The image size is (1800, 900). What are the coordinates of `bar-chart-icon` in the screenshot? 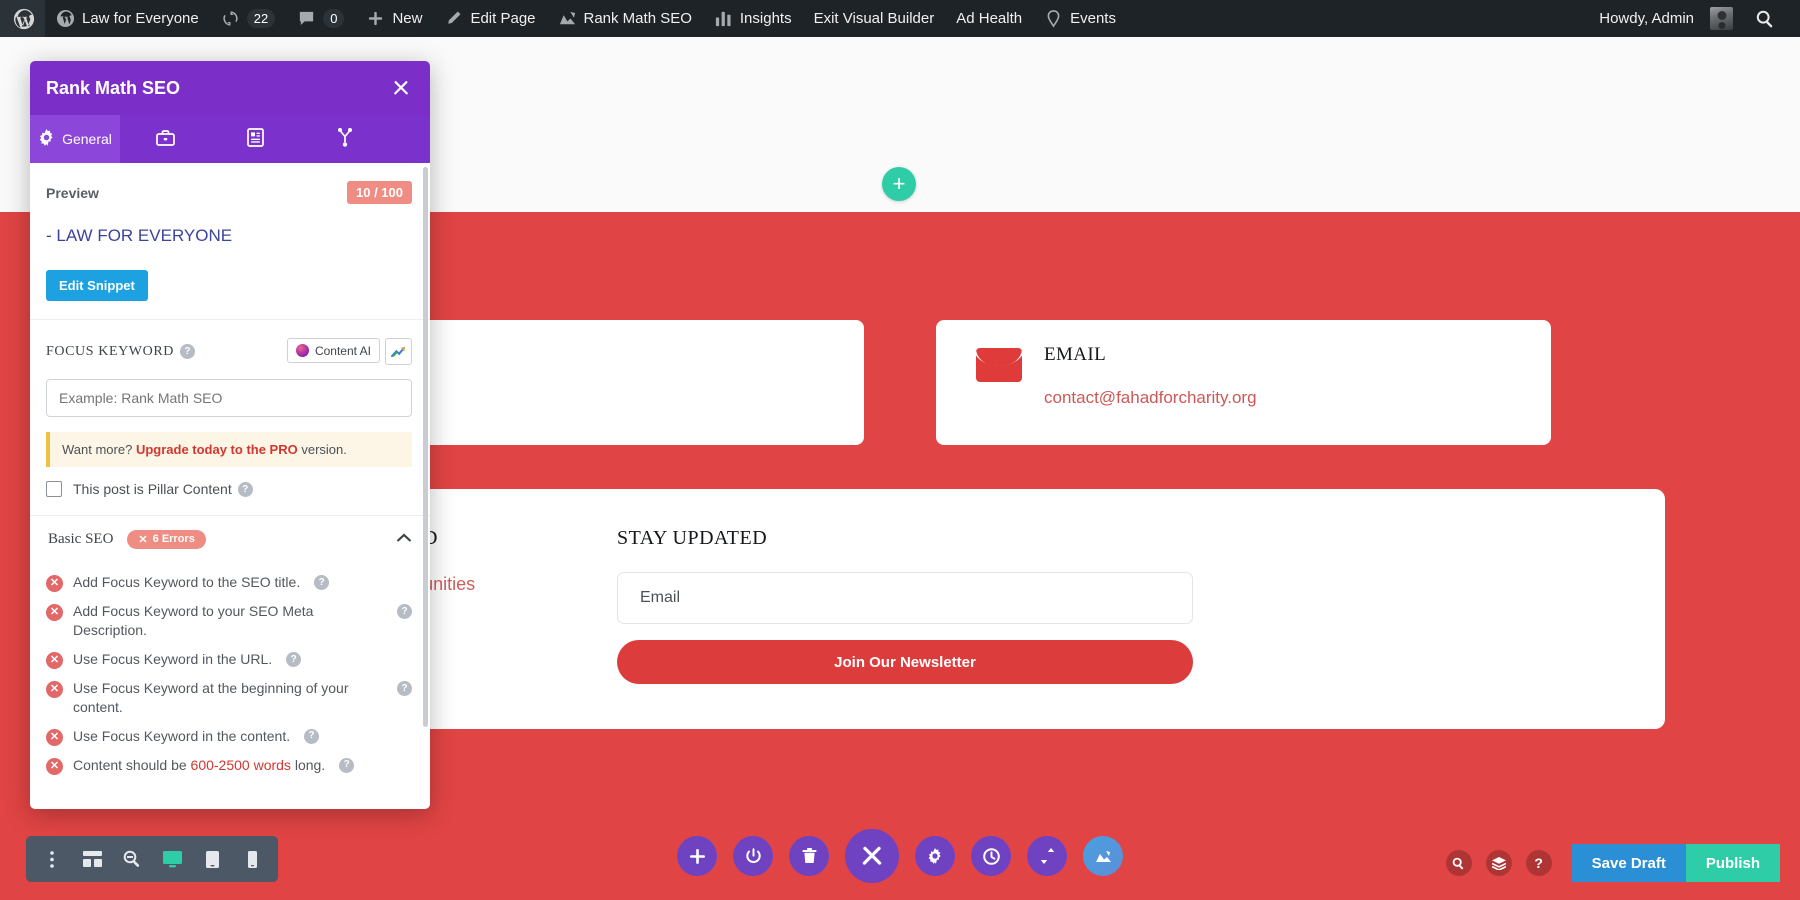 It's located at (723, 18).